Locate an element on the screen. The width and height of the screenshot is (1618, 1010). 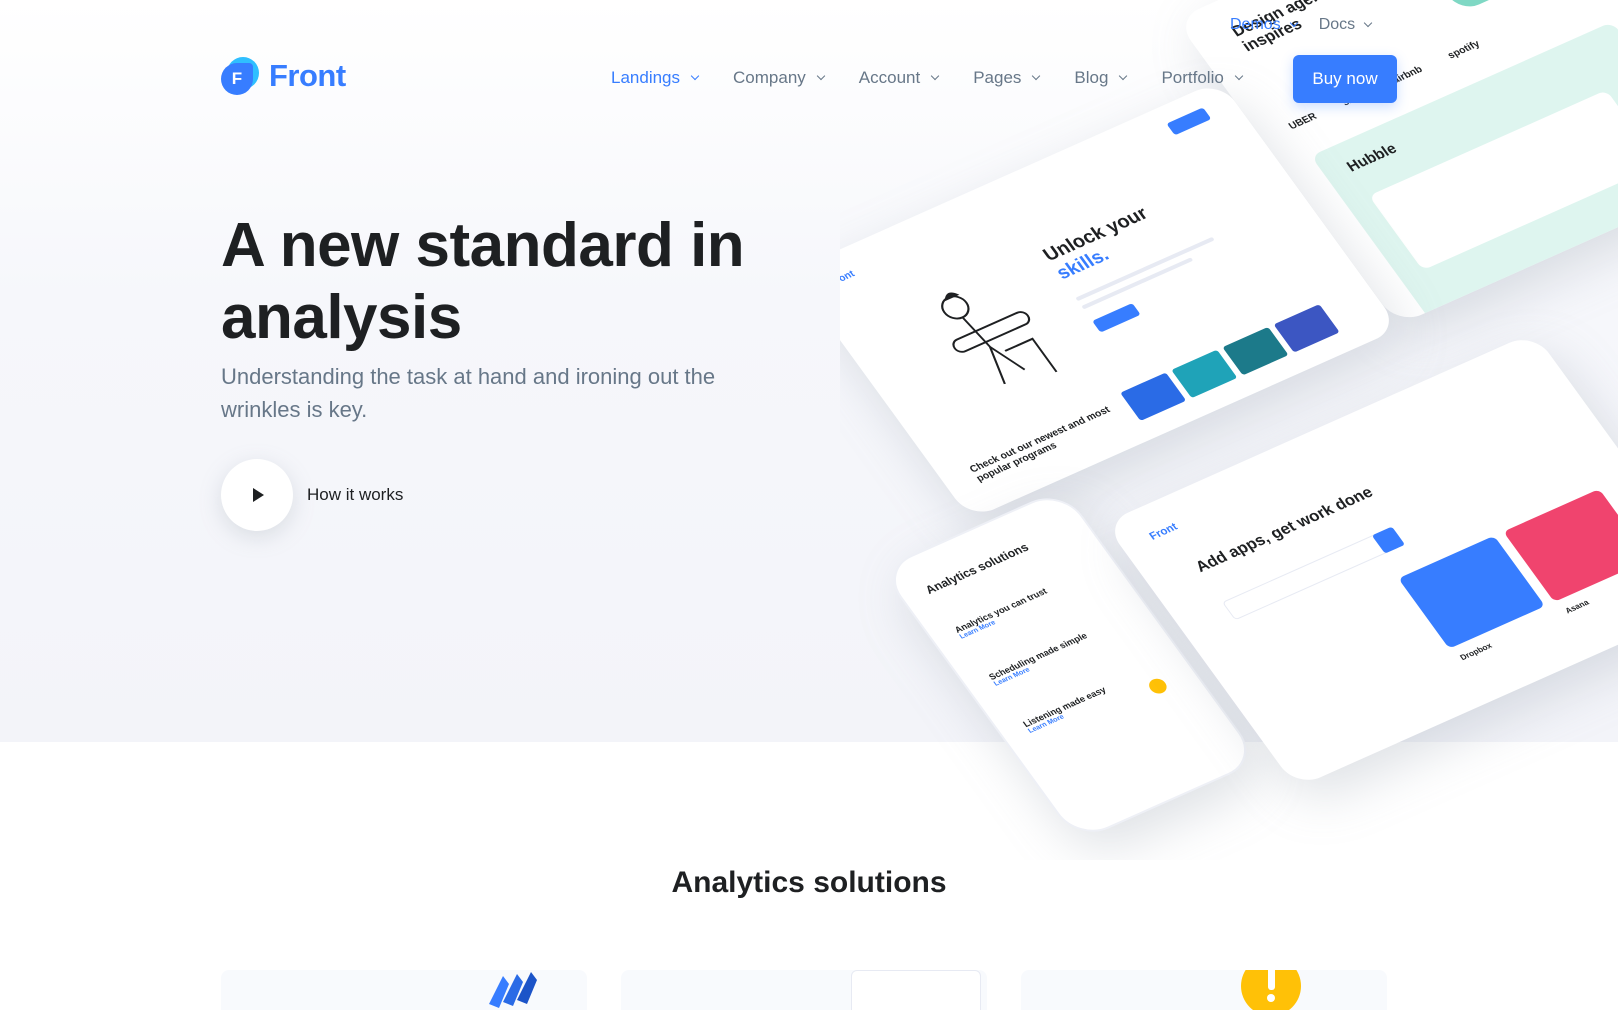
play-button is located at coordinates (257, 495).